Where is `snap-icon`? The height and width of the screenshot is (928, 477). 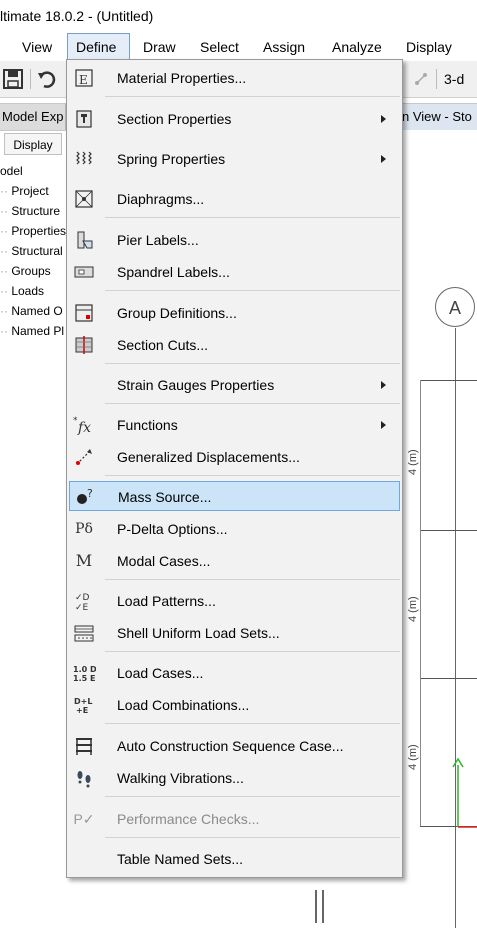
snap-icon is located at coordinates (421, 79).